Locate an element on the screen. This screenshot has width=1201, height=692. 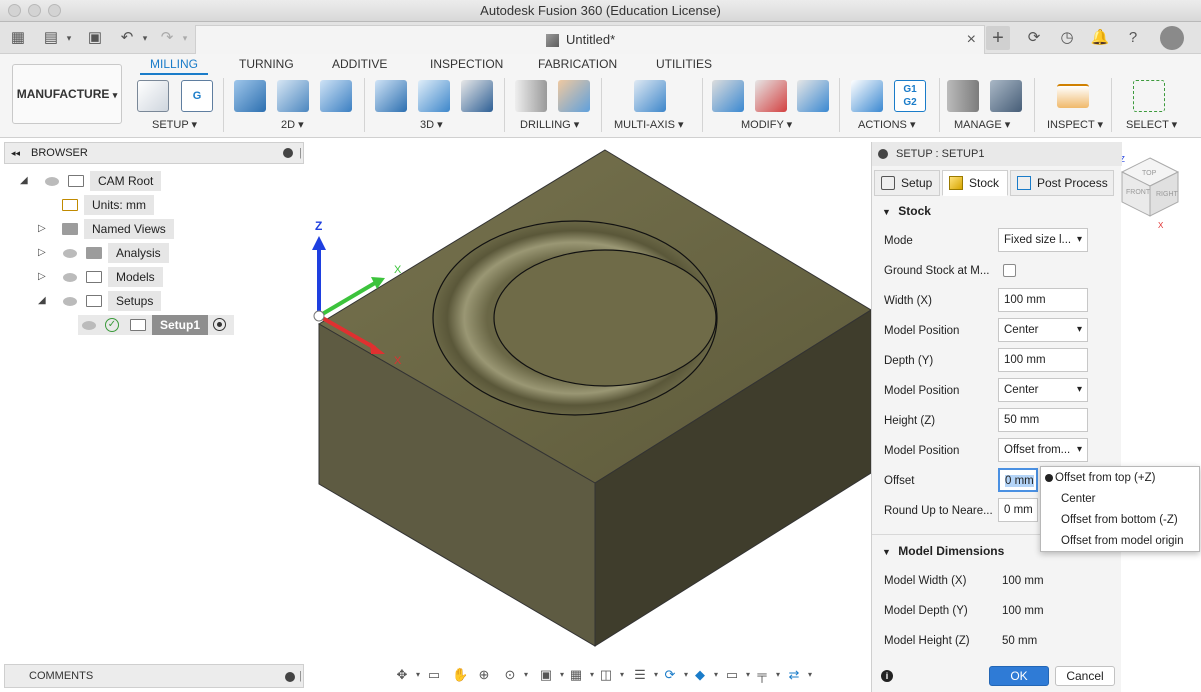
measure-icon is located at coordinates (1073, 96).